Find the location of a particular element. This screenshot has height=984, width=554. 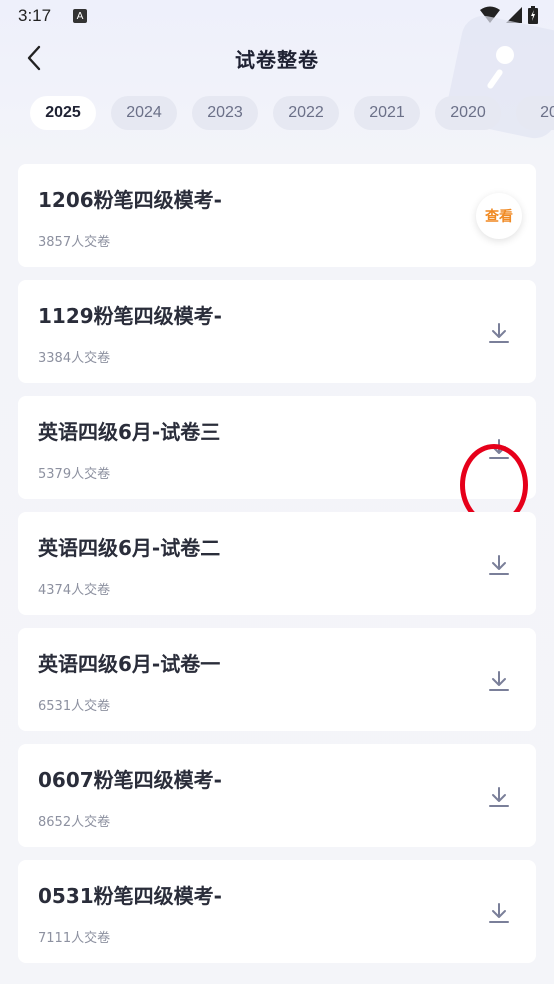

notification-a-icon: A is located at coordinates (80, 16).